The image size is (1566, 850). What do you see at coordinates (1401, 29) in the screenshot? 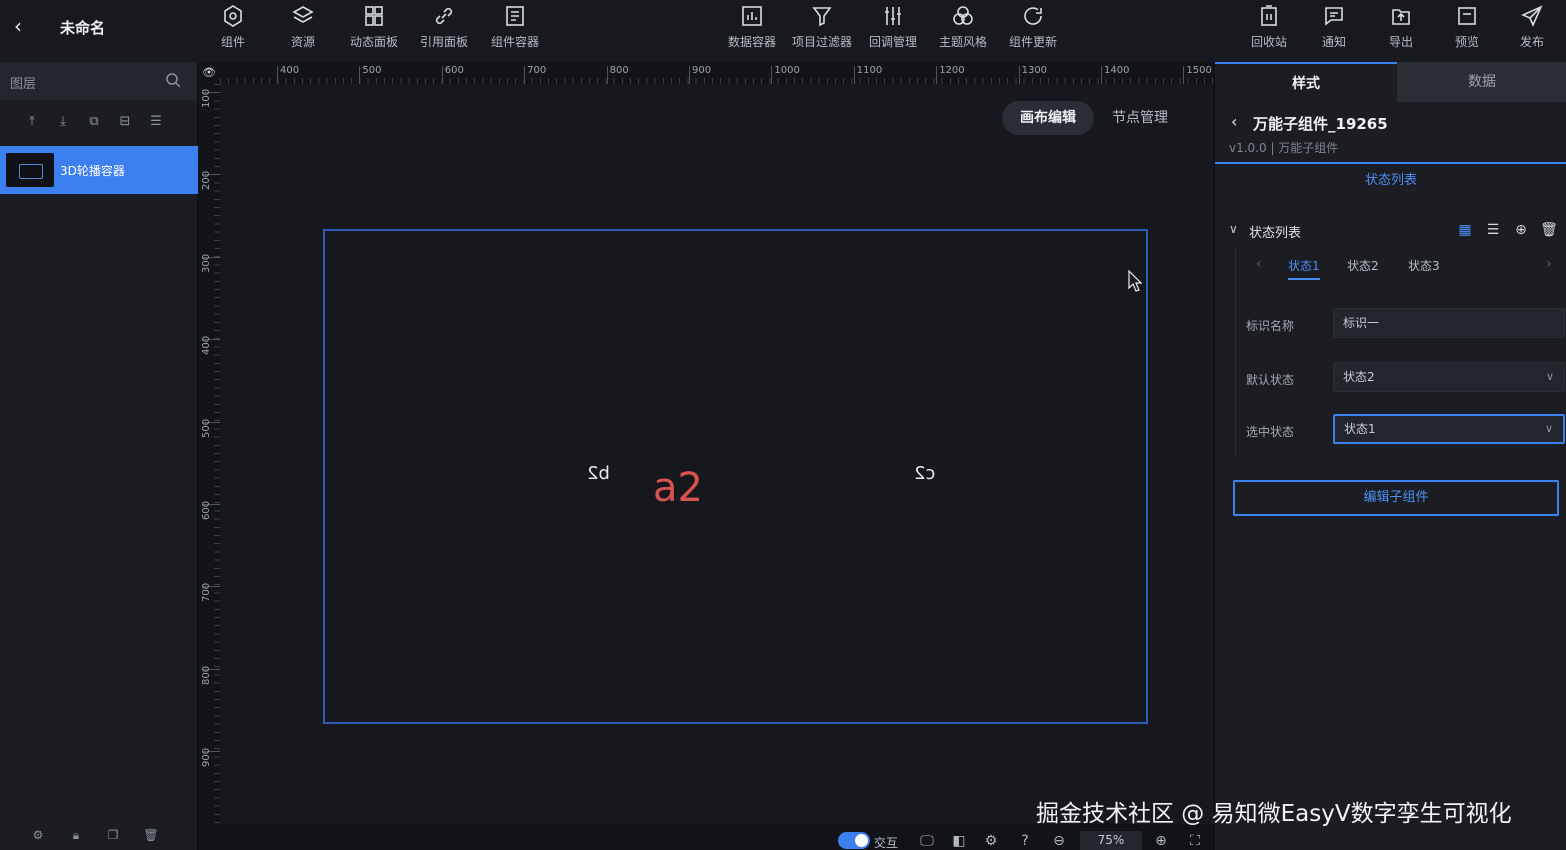
I see `tool-export: 导出` at bounding box center [1401, 29].